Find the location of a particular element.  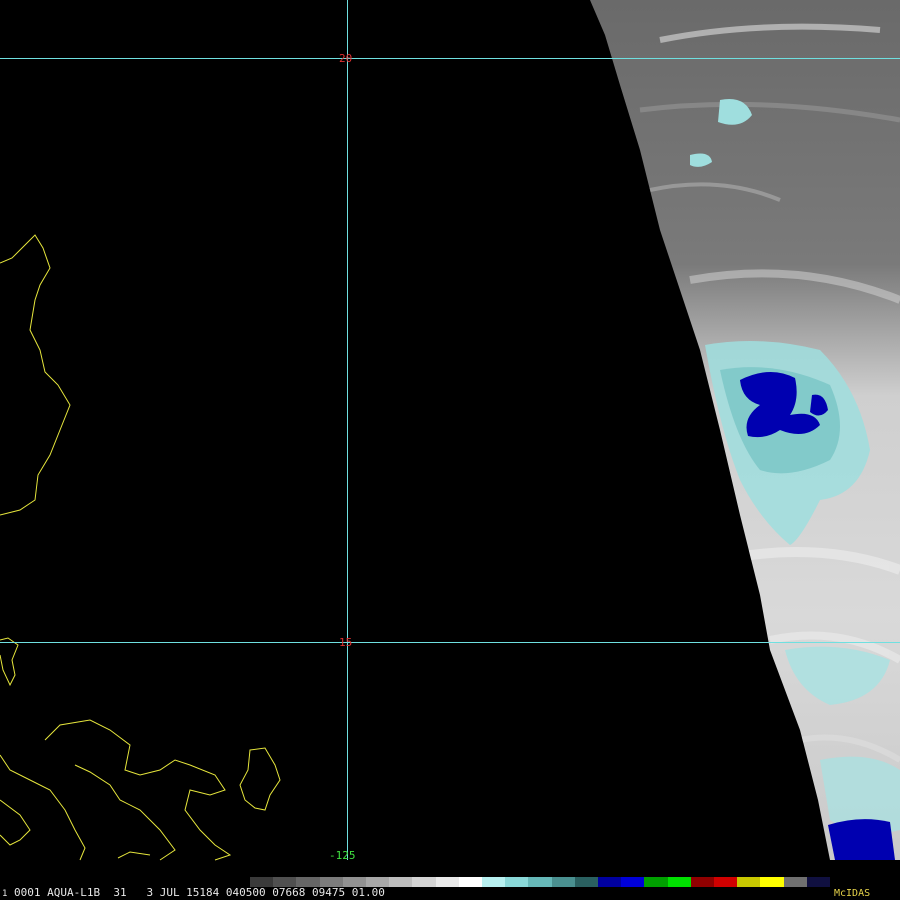

lat-label-20: 20 is located at coordinates (346, 58).